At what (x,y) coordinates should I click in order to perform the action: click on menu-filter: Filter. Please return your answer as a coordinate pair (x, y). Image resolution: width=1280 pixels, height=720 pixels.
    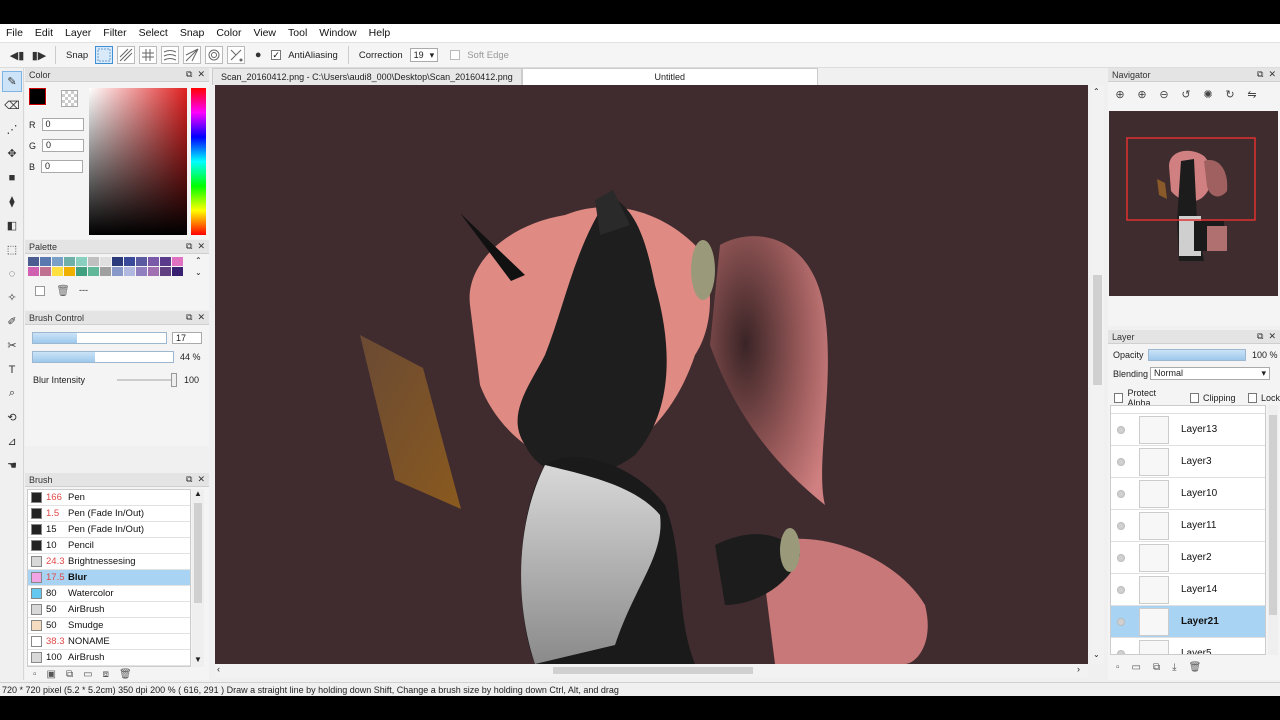
    Looking at the image, I should click on (114, 33).